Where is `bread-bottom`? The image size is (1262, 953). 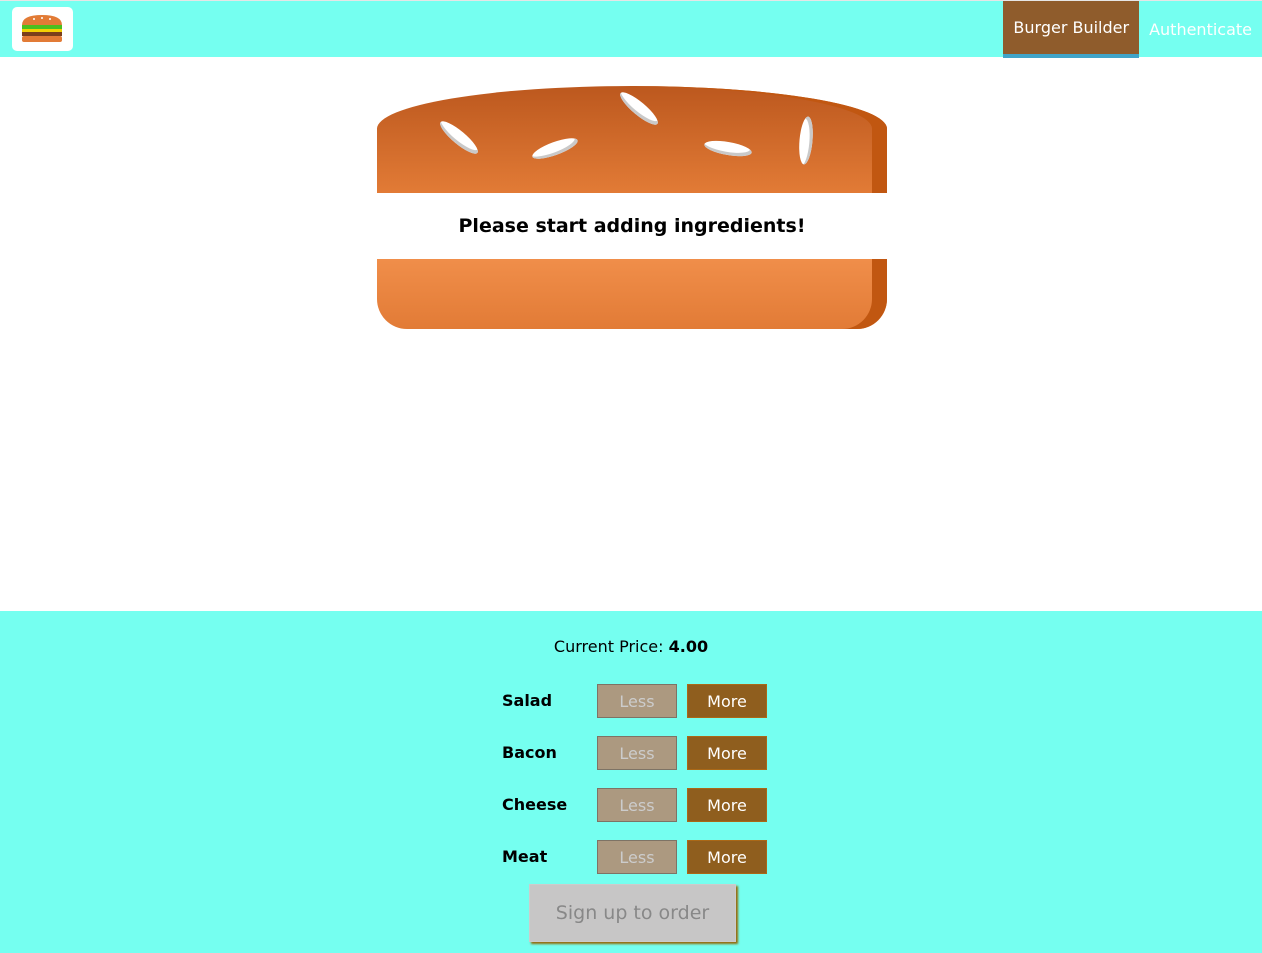 bread-bottom is located at coordinates (632, 294).